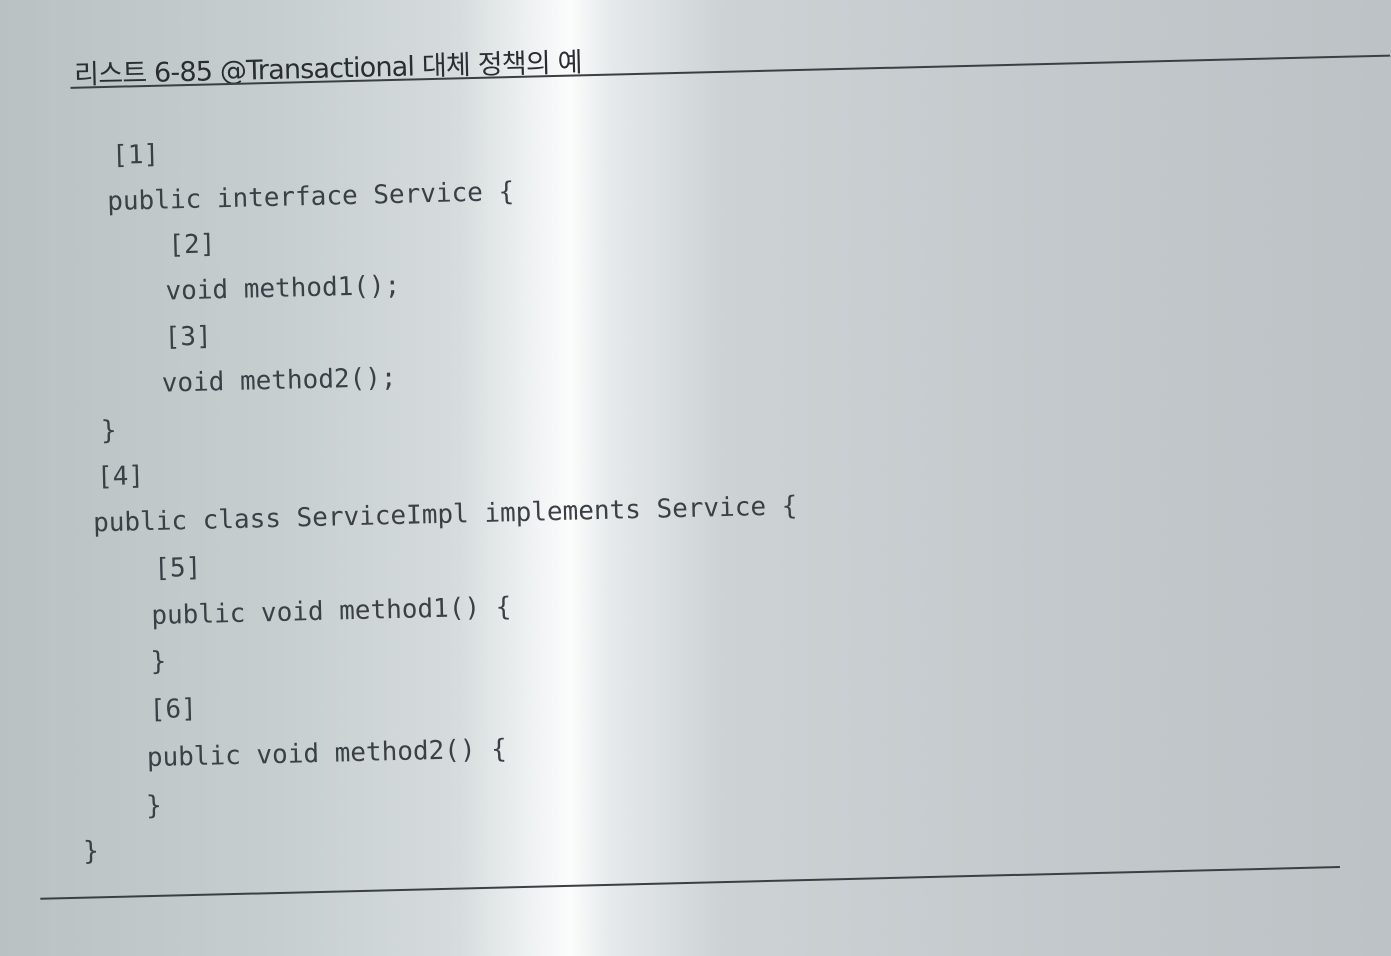 The image size is (1391, 956). What do you see at coordinates (154, 806) in the screenshot?
I see `code-line-method2-close: }` at bounding box center [154, 806].